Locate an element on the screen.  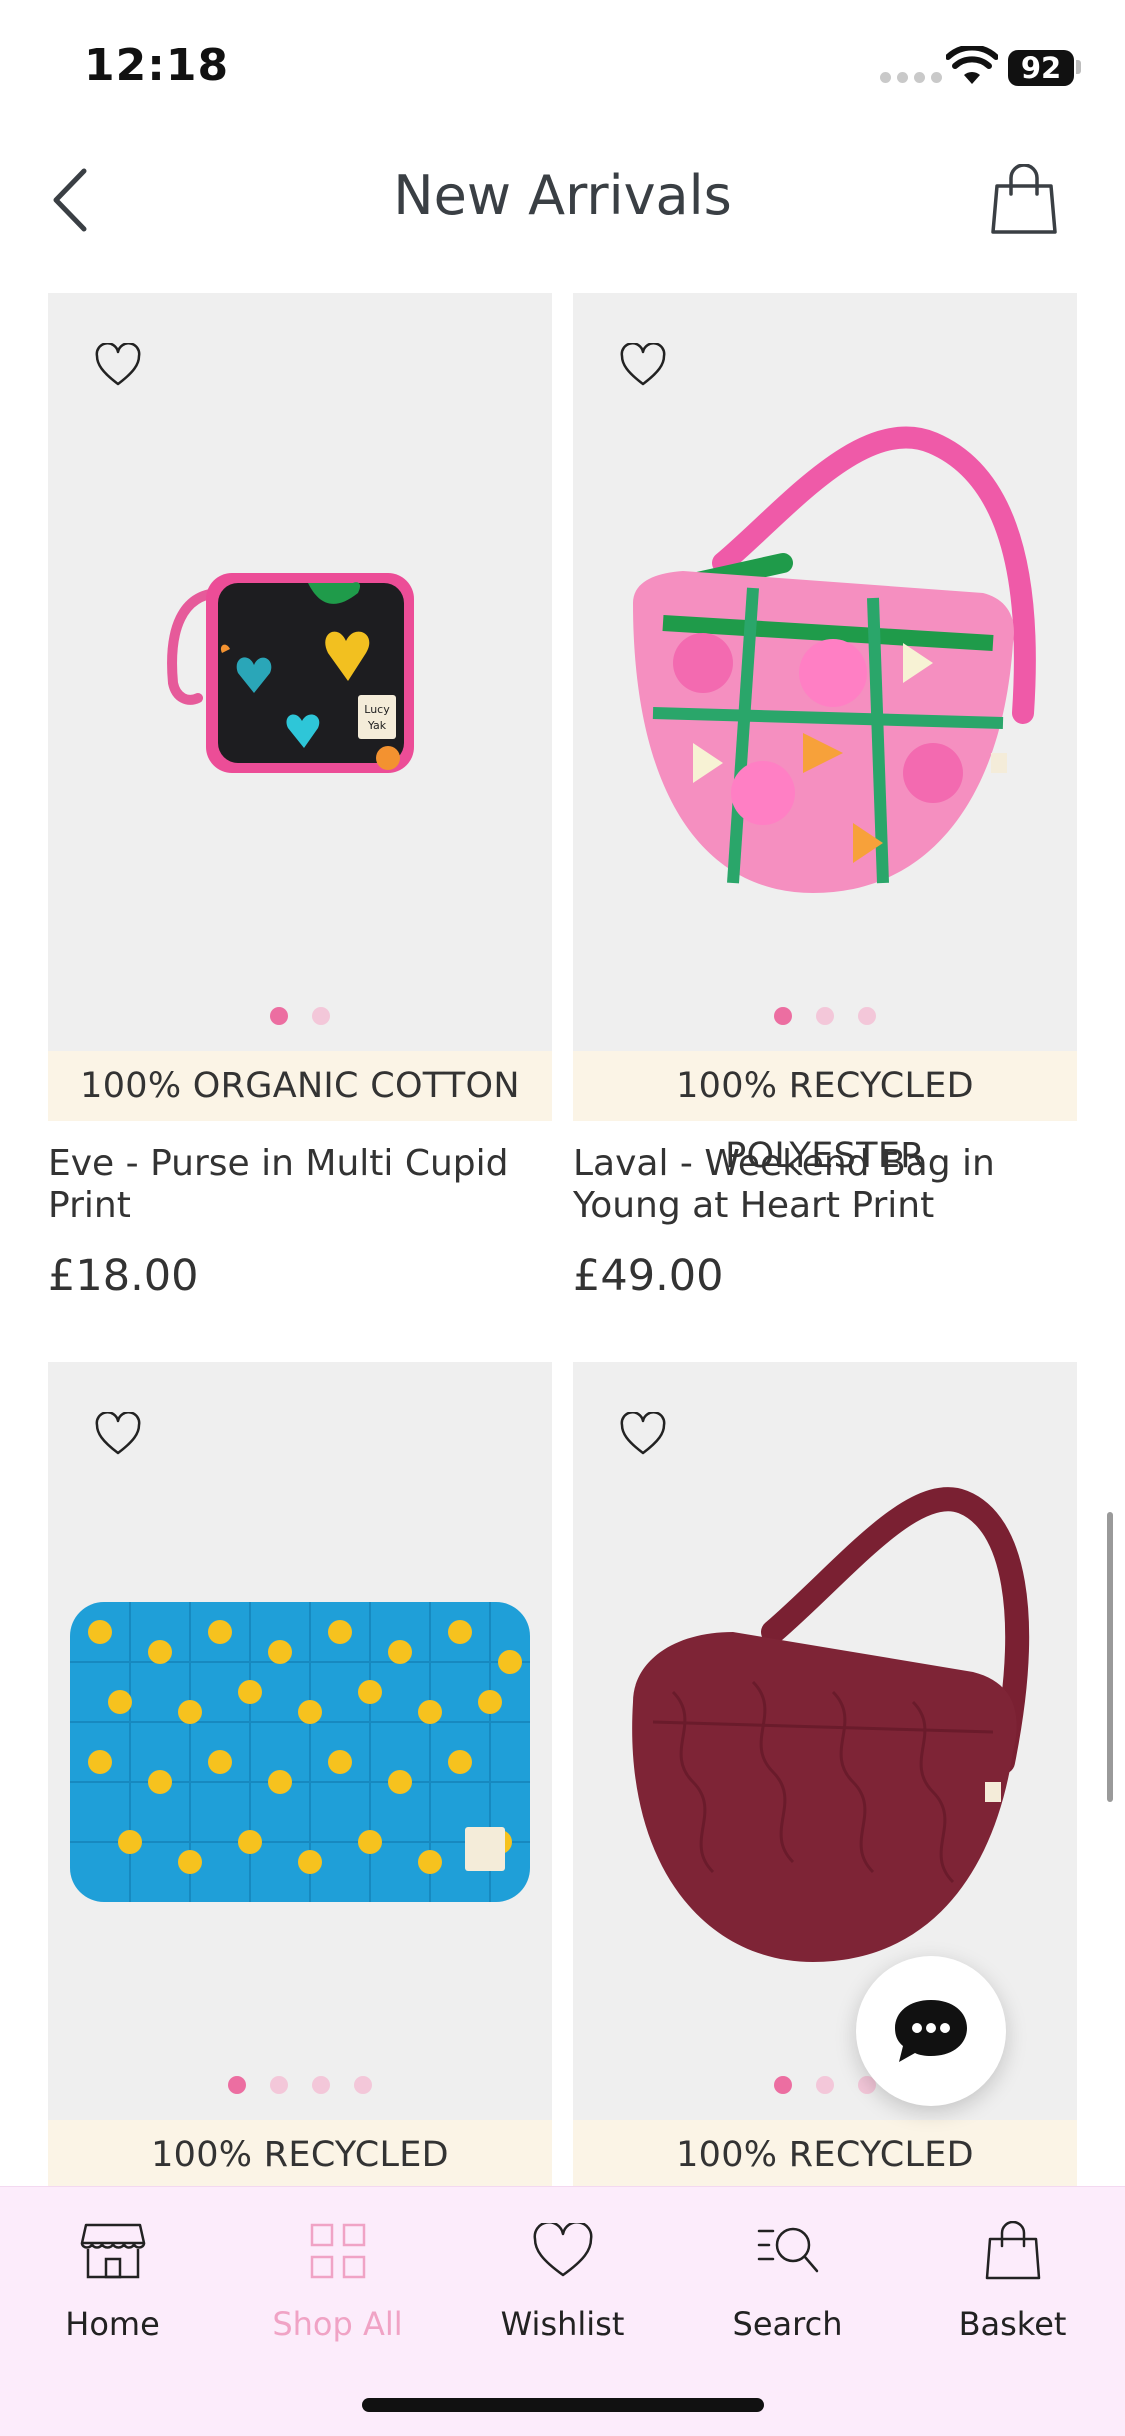
heart-icon is located at coordinates (562, 2250).